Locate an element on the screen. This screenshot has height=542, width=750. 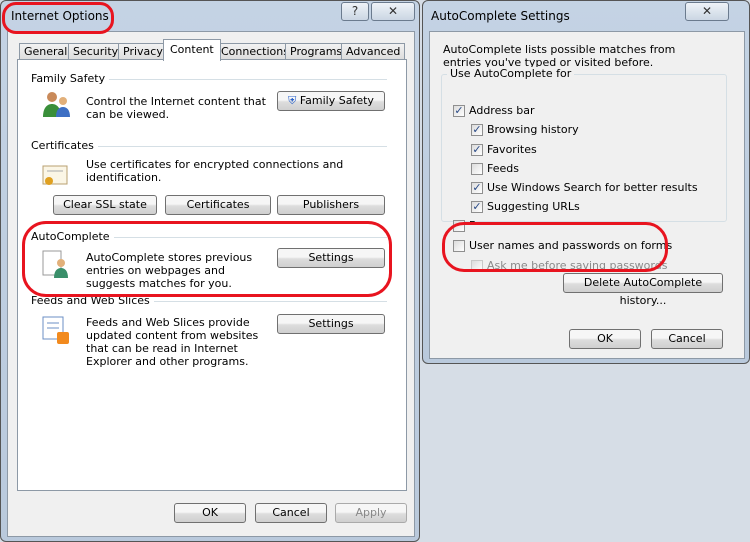
tab-connections: Connections is located at coordinates (255, 51).